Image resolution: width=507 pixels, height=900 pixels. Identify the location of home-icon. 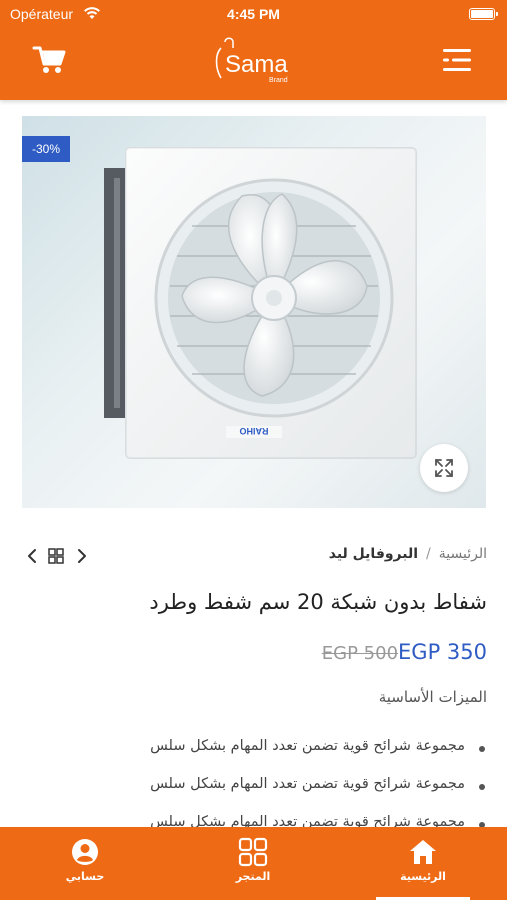
(423, 852).